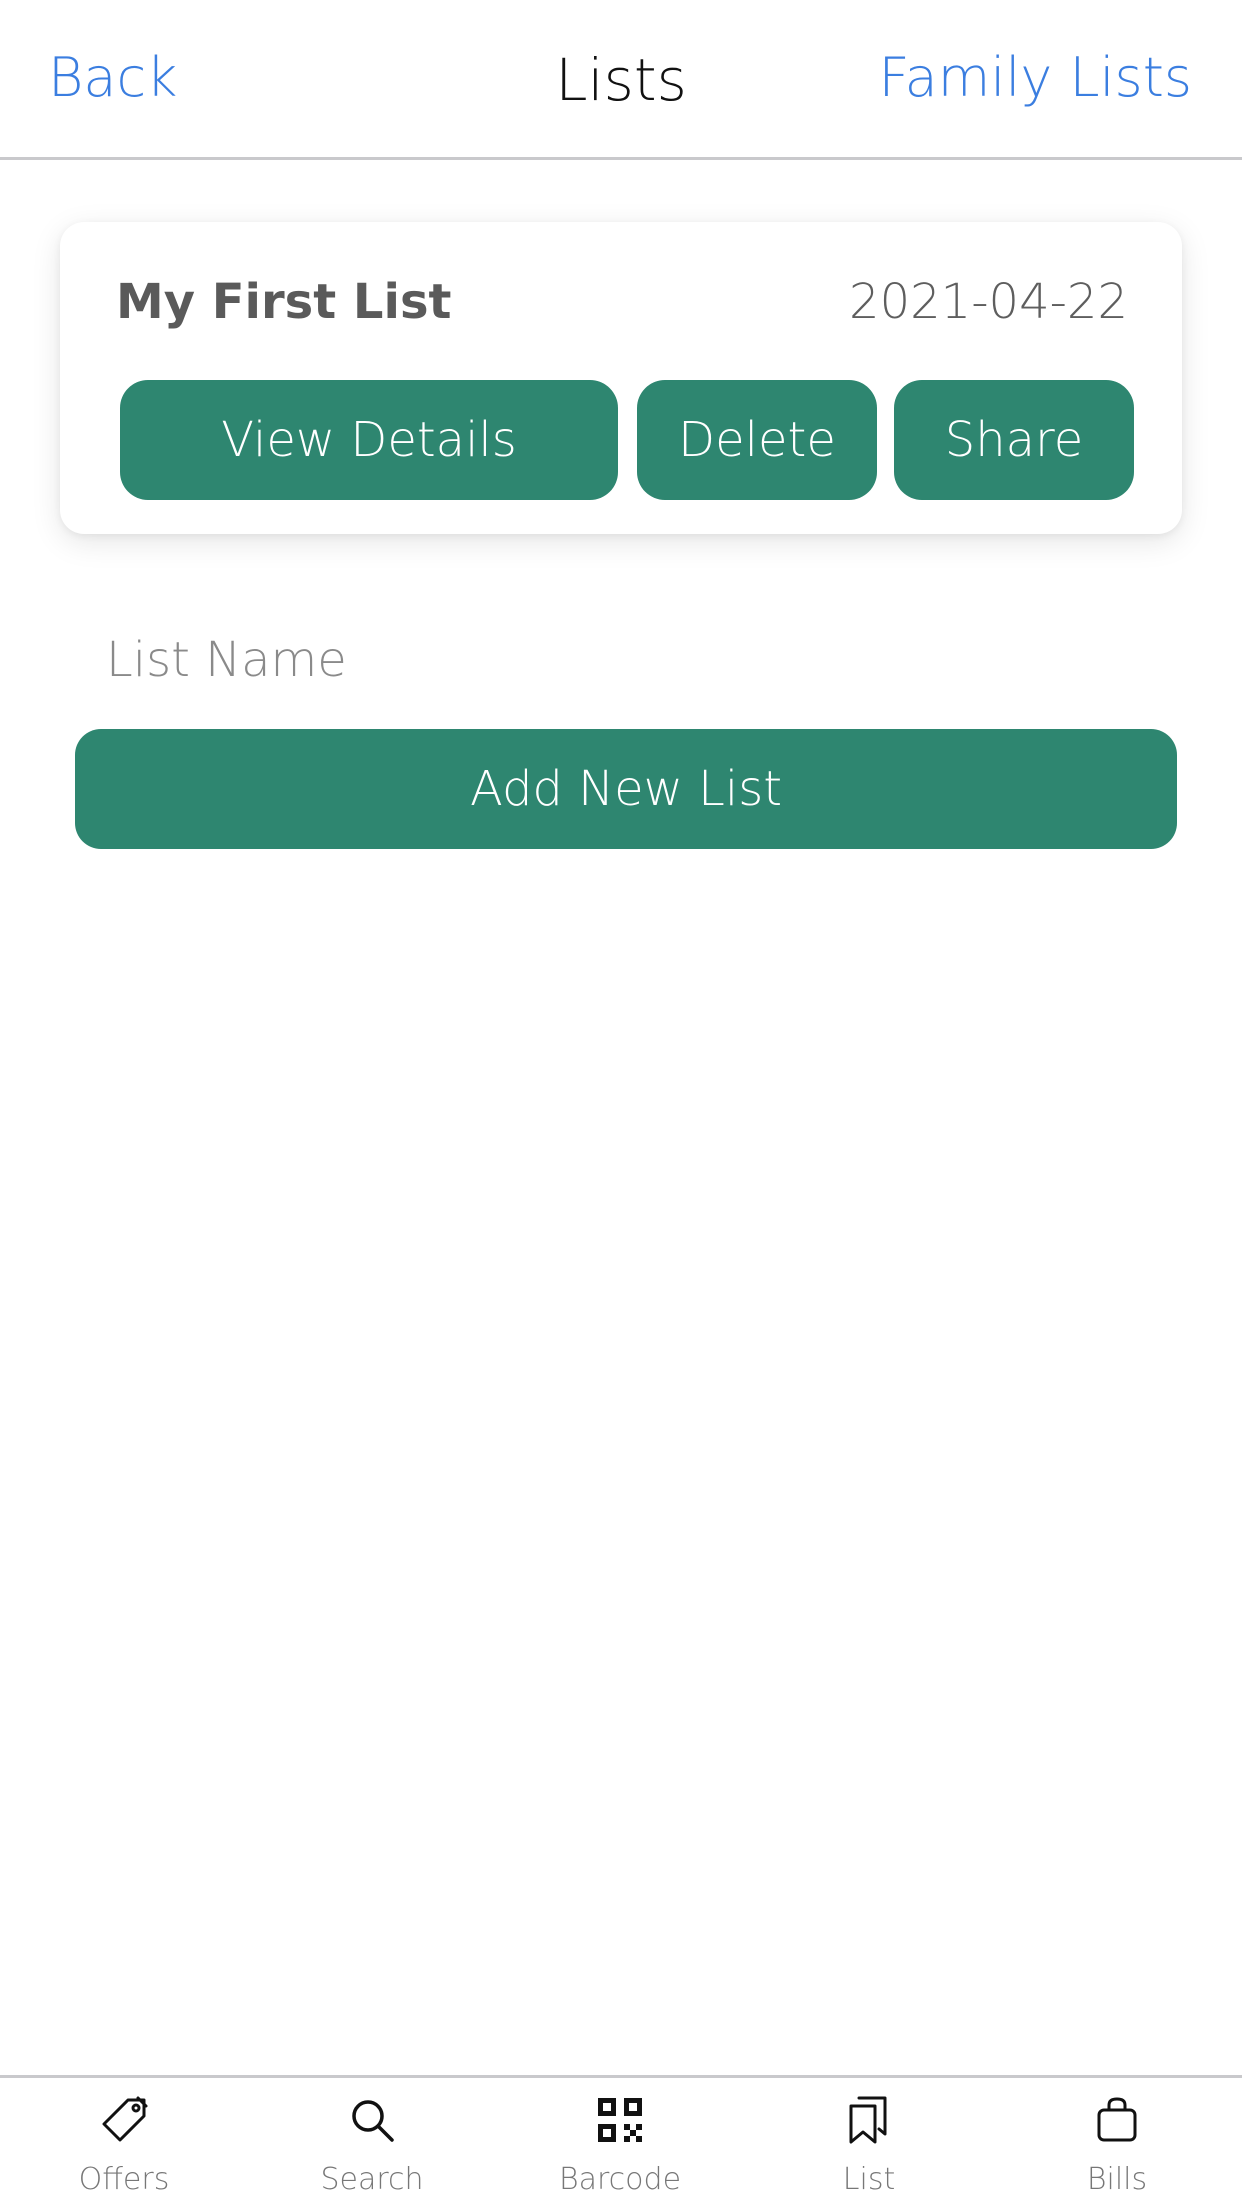 The width and height of the screenshot is (1242, 2208). I want to click on tab-bar: Offers Search Barcode List Bills, so click(621, 2141).